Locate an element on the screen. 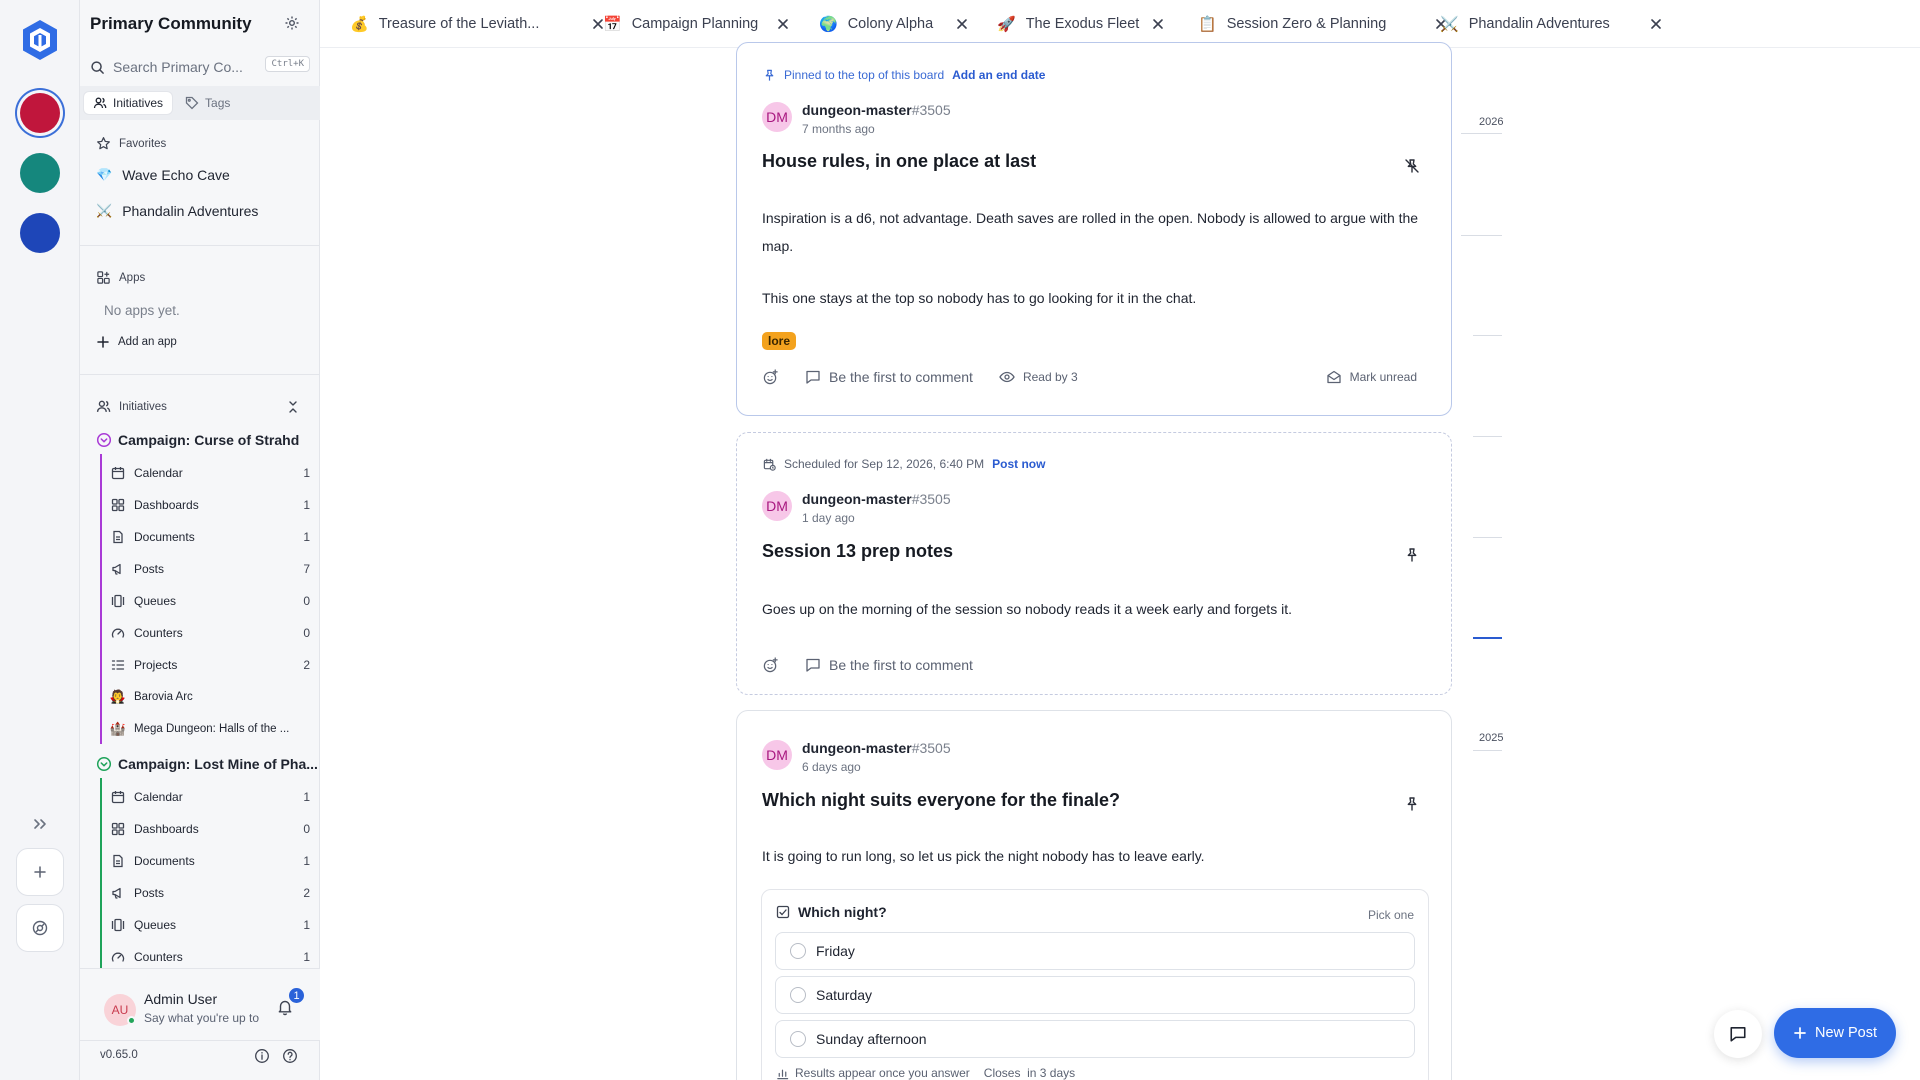  initiative-item-posts: Posts 7 is located at coordinates (210, 569).